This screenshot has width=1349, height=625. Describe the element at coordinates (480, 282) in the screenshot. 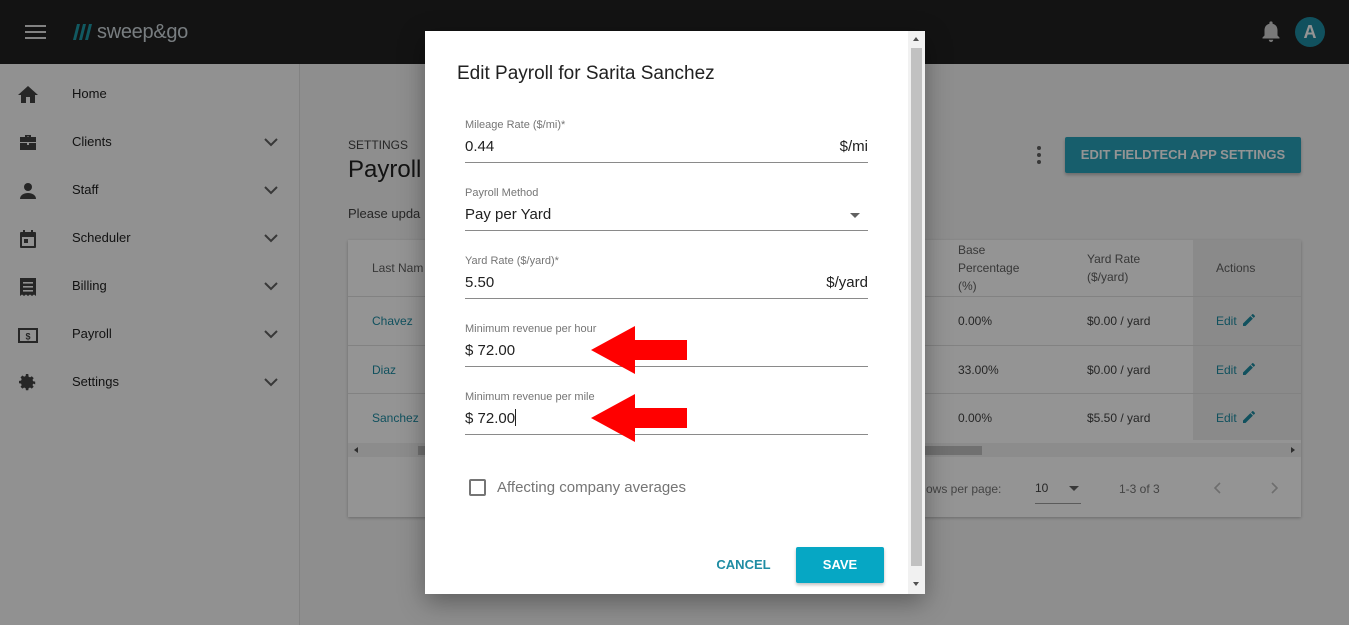

I see `field-value: 5.50` at that location.